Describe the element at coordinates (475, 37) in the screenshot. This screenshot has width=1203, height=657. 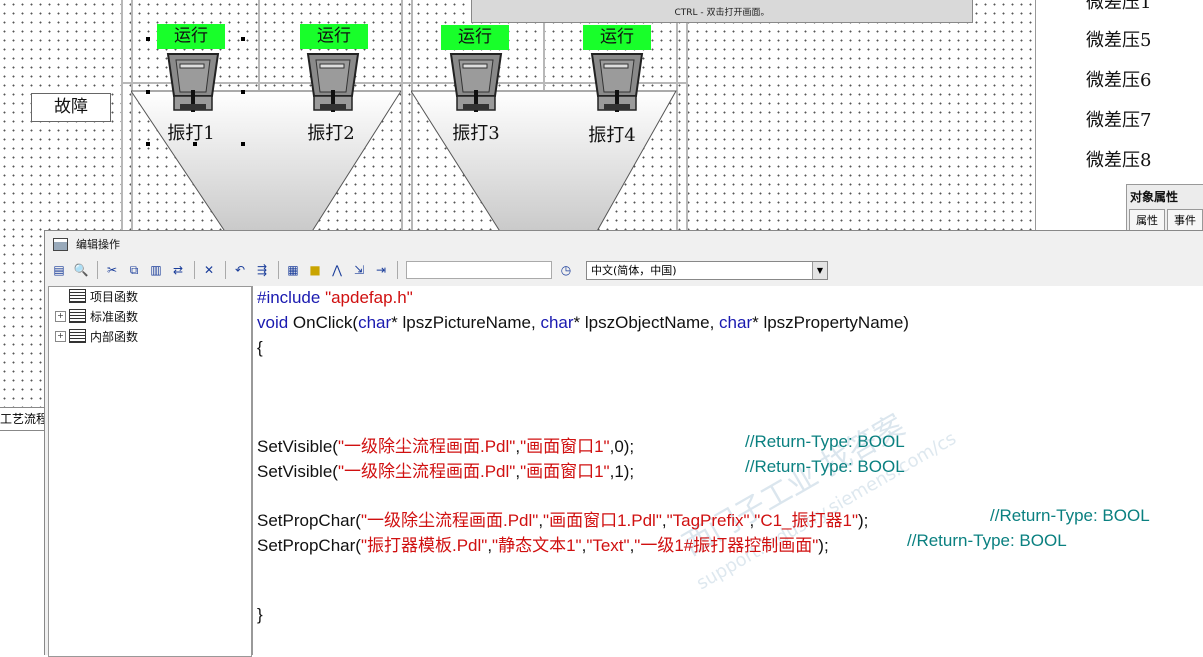
I see `run-indicator-3: 运行` at that location.